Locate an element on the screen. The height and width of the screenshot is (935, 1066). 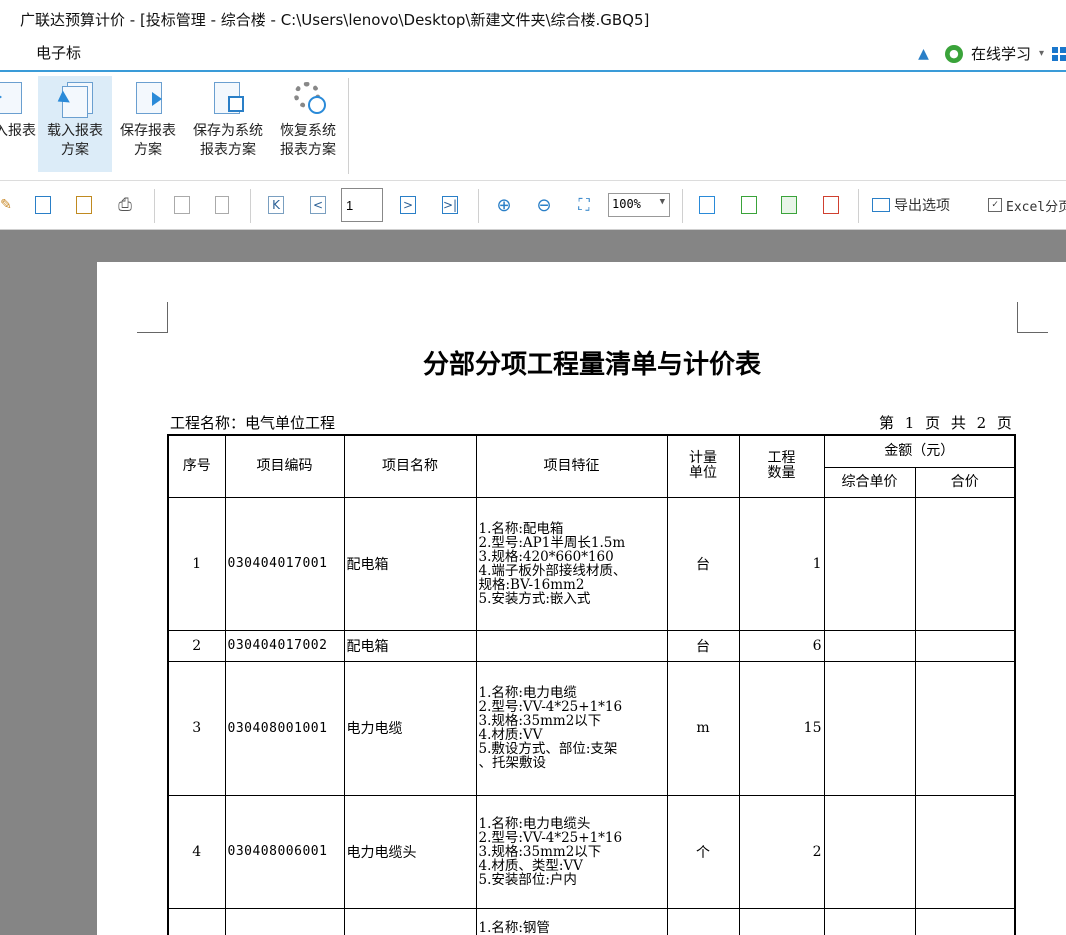
header-unit-line2: 单位 is located at coordinates (703, 473).